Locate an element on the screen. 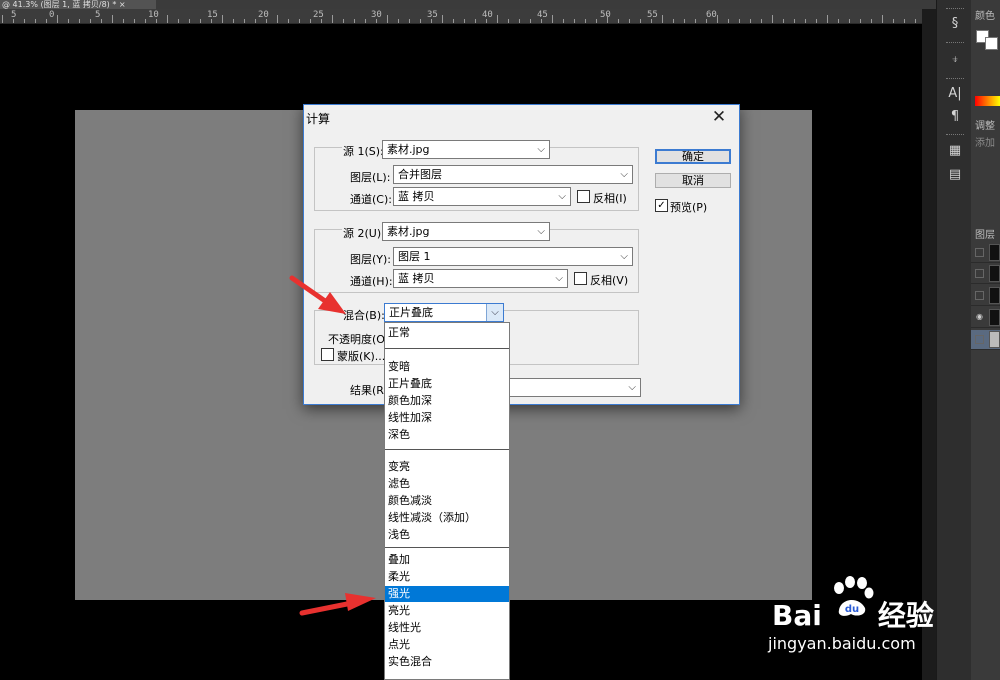  blend-mode-option: 强光 is located at coordinates (447, 594).